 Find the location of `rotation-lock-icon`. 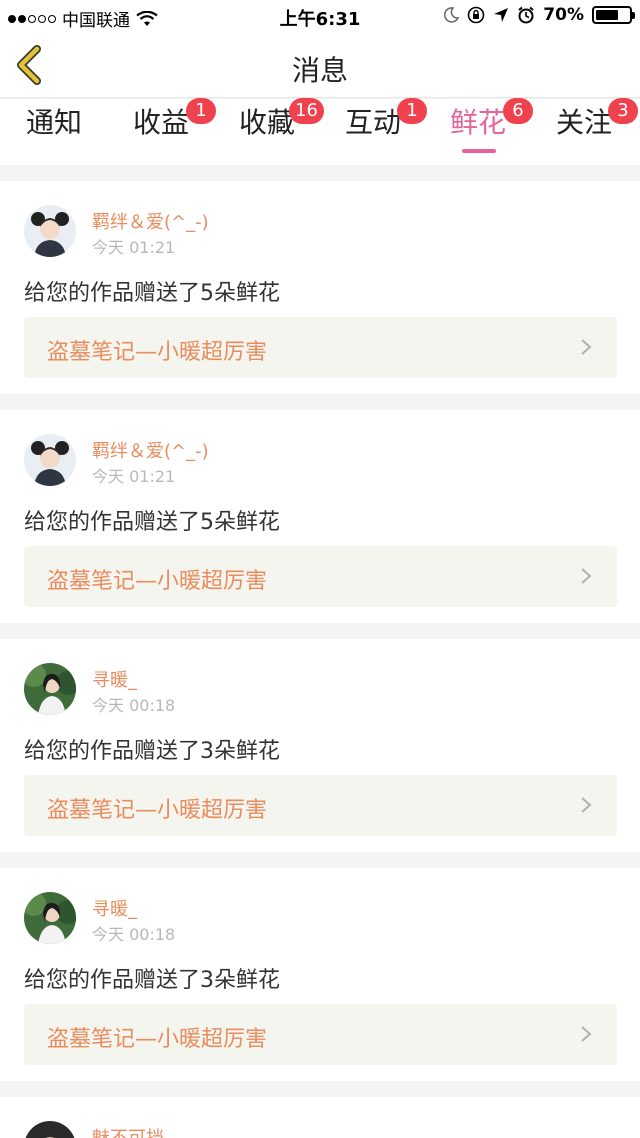

rotation-lock-icon is located at coordinates (476, 15).